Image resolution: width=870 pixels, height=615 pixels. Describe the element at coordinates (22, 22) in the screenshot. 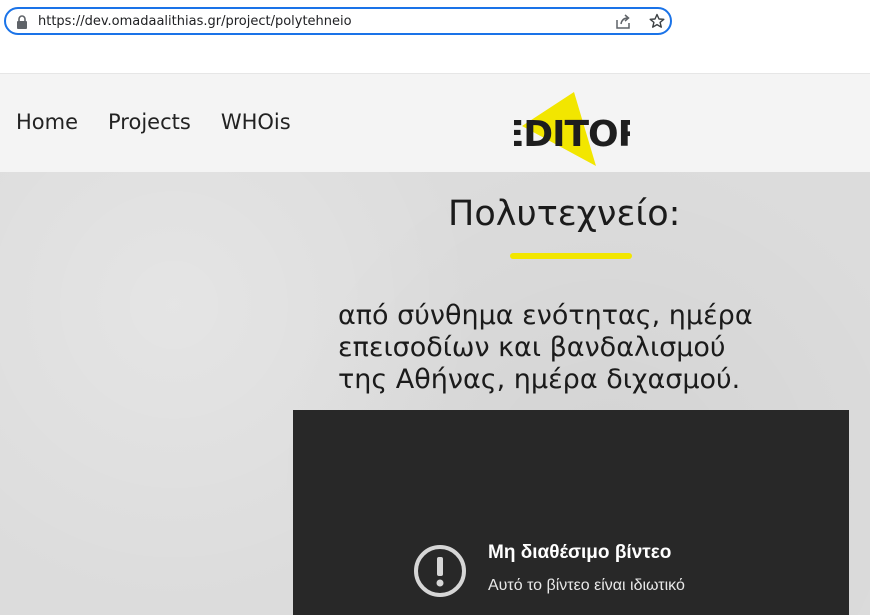

I see `lock-icon` at that location.